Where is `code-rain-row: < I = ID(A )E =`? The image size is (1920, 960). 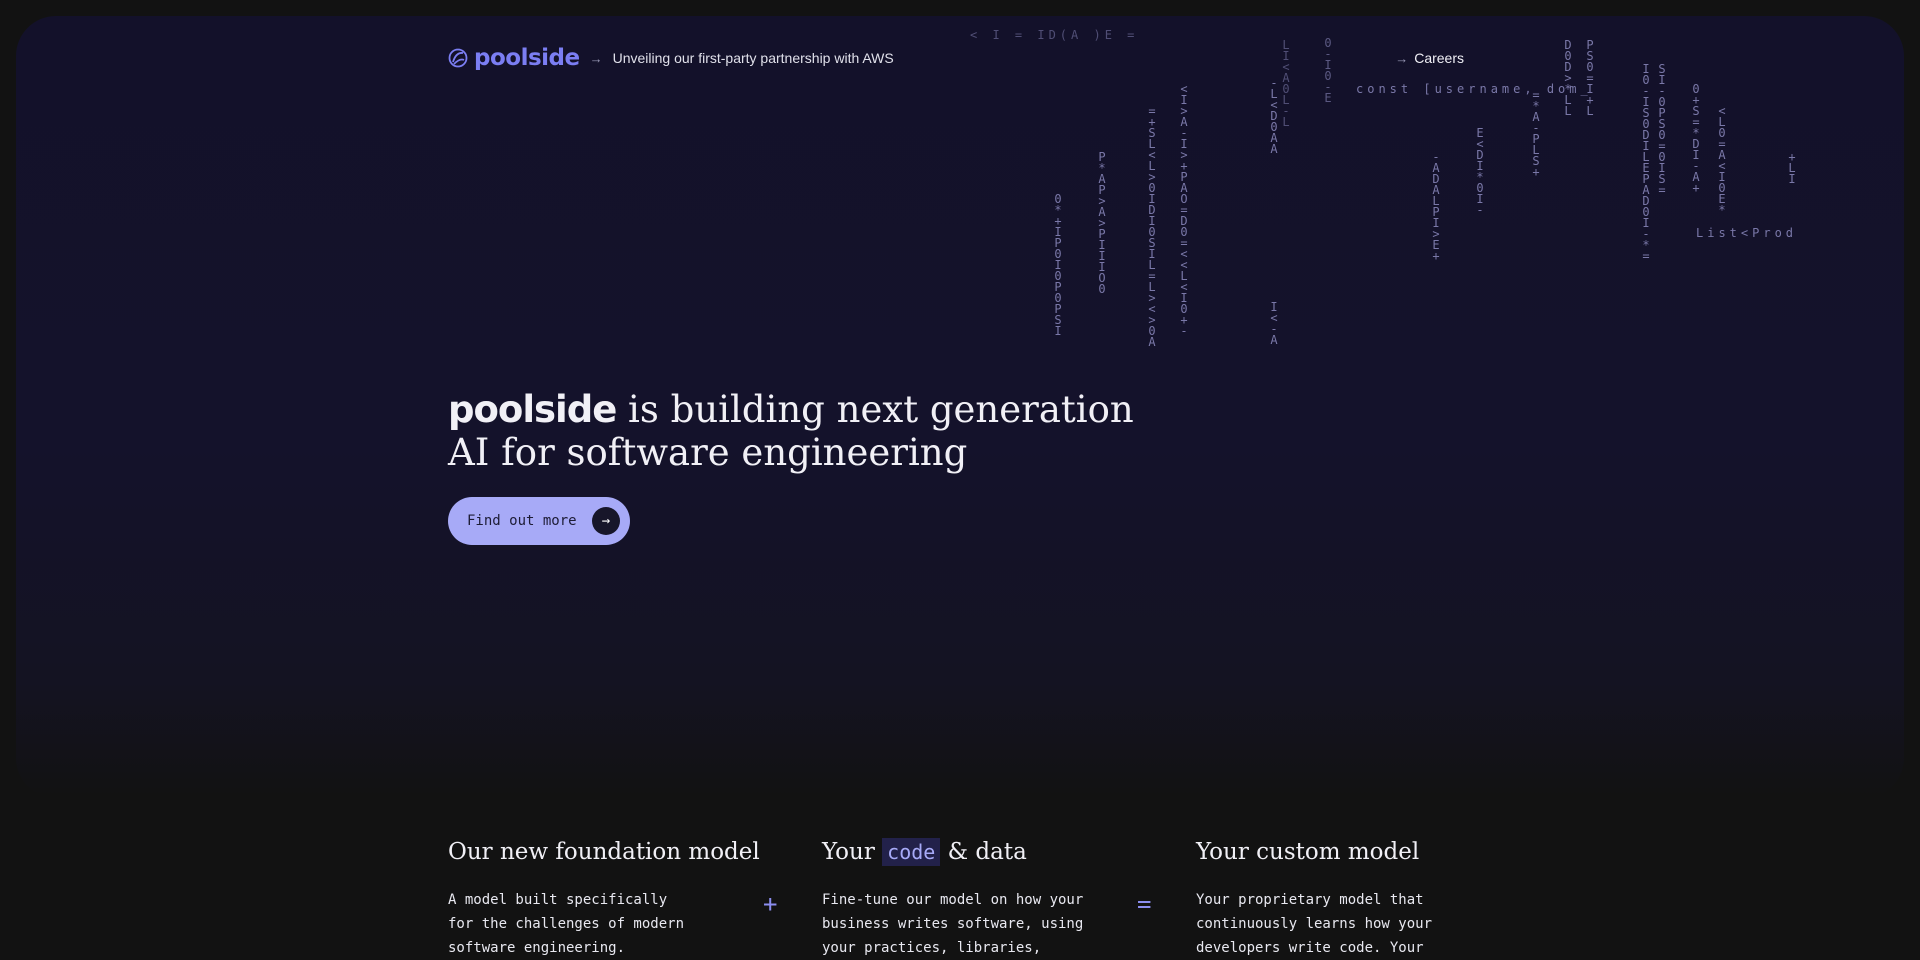
code-rain-row: < I = ID(A )E = is located at coordinates (1054, 35).